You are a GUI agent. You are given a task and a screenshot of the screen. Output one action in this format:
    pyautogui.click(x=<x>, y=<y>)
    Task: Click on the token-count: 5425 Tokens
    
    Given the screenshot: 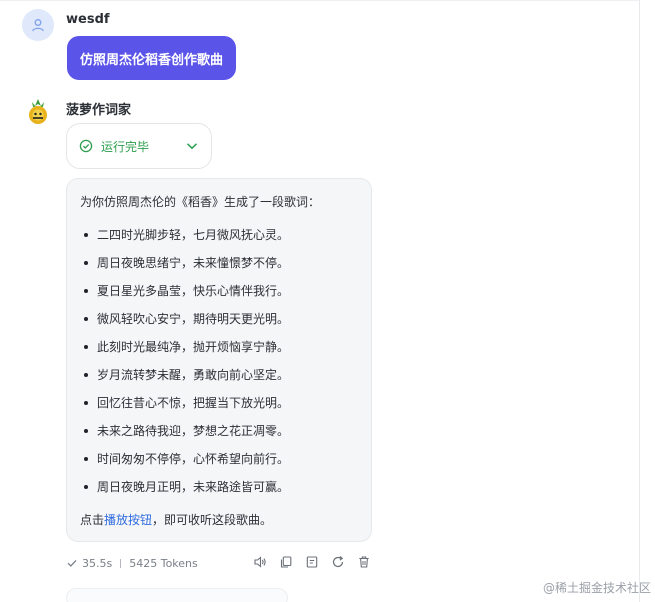 What is the action you would take?
    pyautogui.click(x=163, y=563)
    